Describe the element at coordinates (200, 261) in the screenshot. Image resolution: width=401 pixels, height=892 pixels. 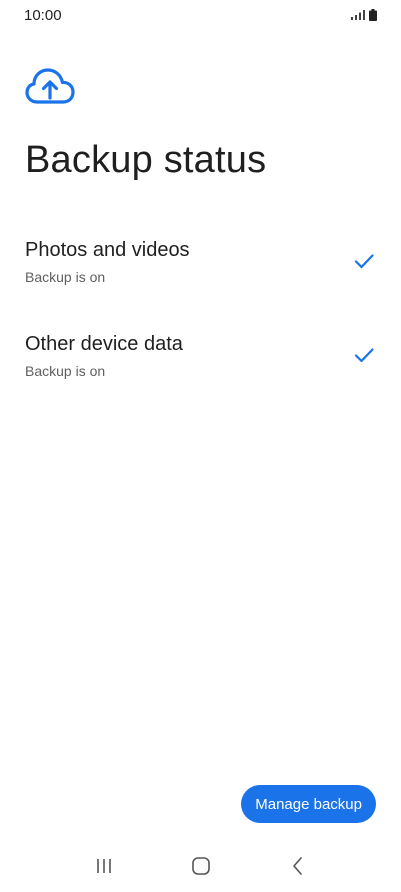
I see `list-item-photos-videos: Photos and videos Backup is on` at that location.